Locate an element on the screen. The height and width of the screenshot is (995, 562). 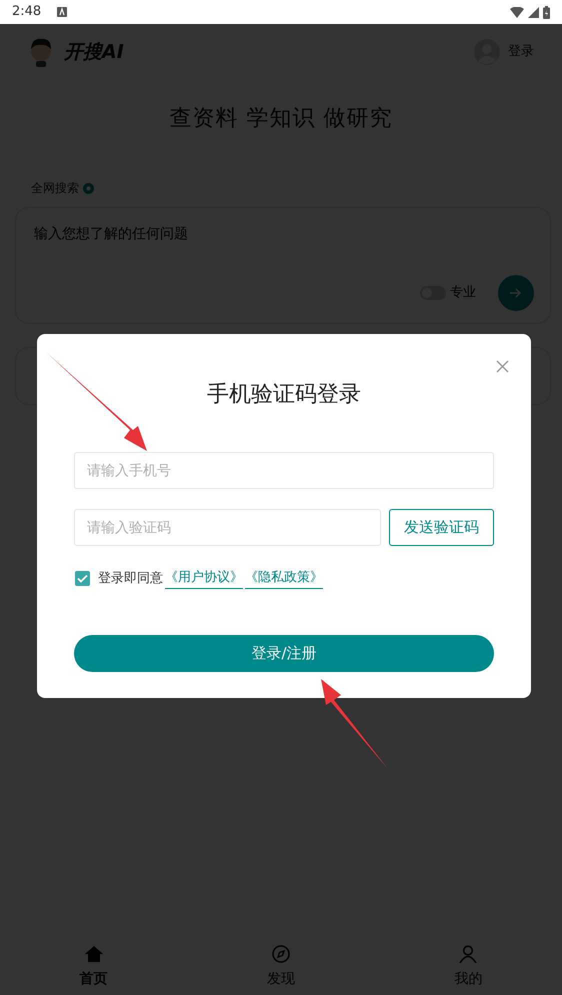
code-input: 请输入验证码 is located at coordinates (227, 527).